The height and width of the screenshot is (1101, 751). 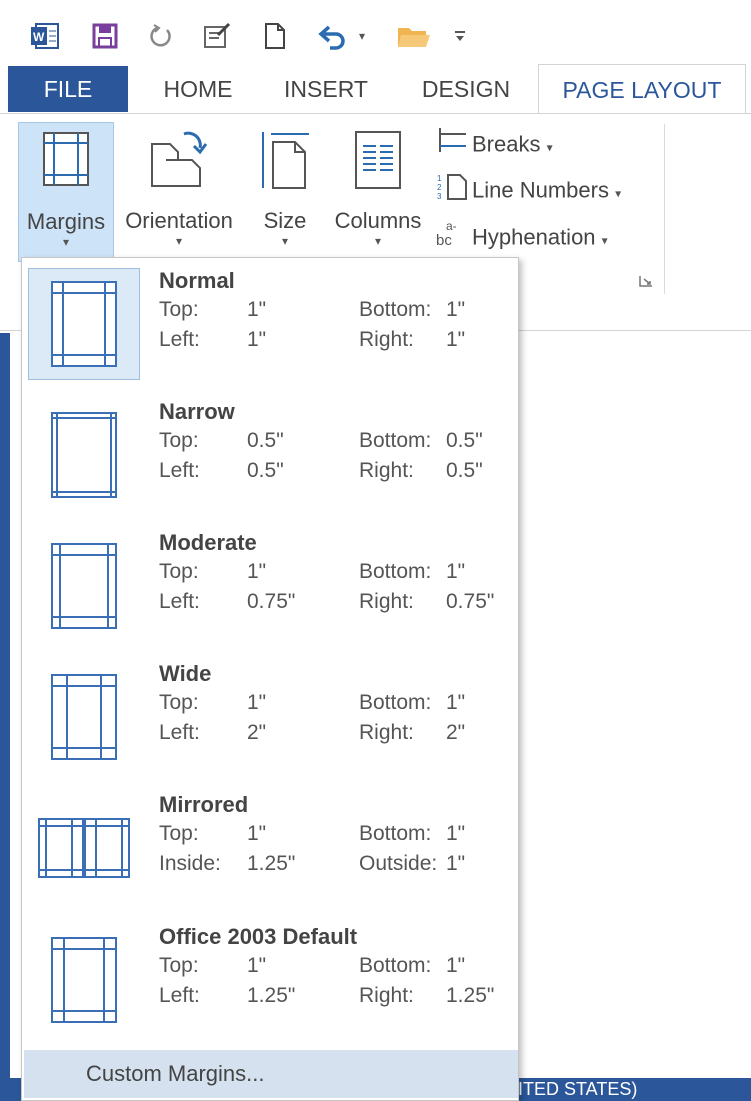 I want to click on margin-narrow-icon, so click(x=84, y=455).